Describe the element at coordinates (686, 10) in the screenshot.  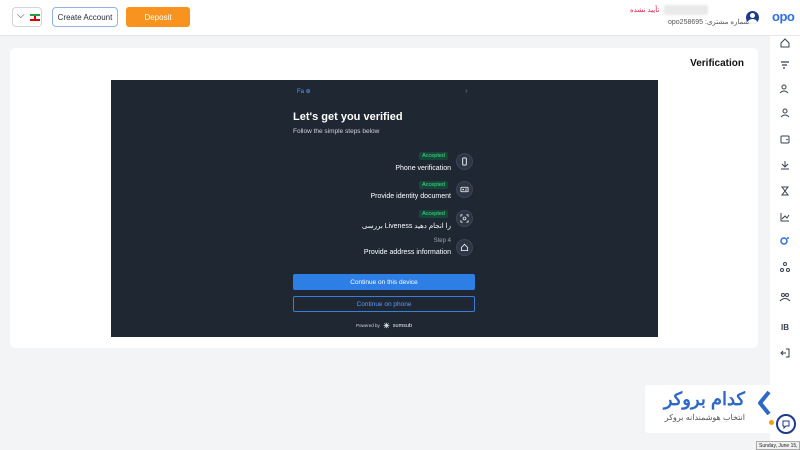
I see `blurred-name` at that location.